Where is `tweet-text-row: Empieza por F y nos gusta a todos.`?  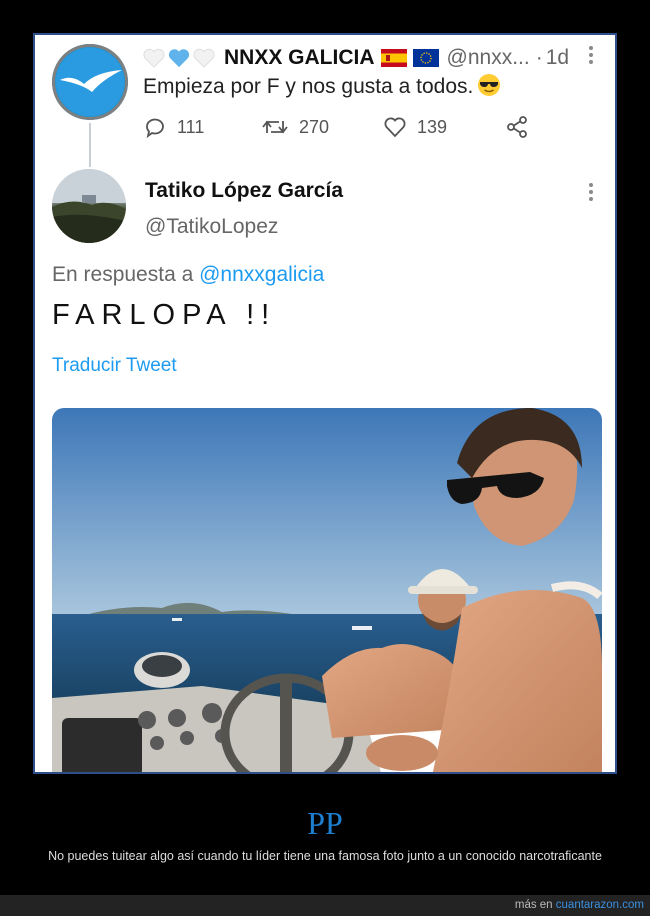 tweet-text-row: Empieza por F y nos gusta a todos. is located at coordinates (322, 86).